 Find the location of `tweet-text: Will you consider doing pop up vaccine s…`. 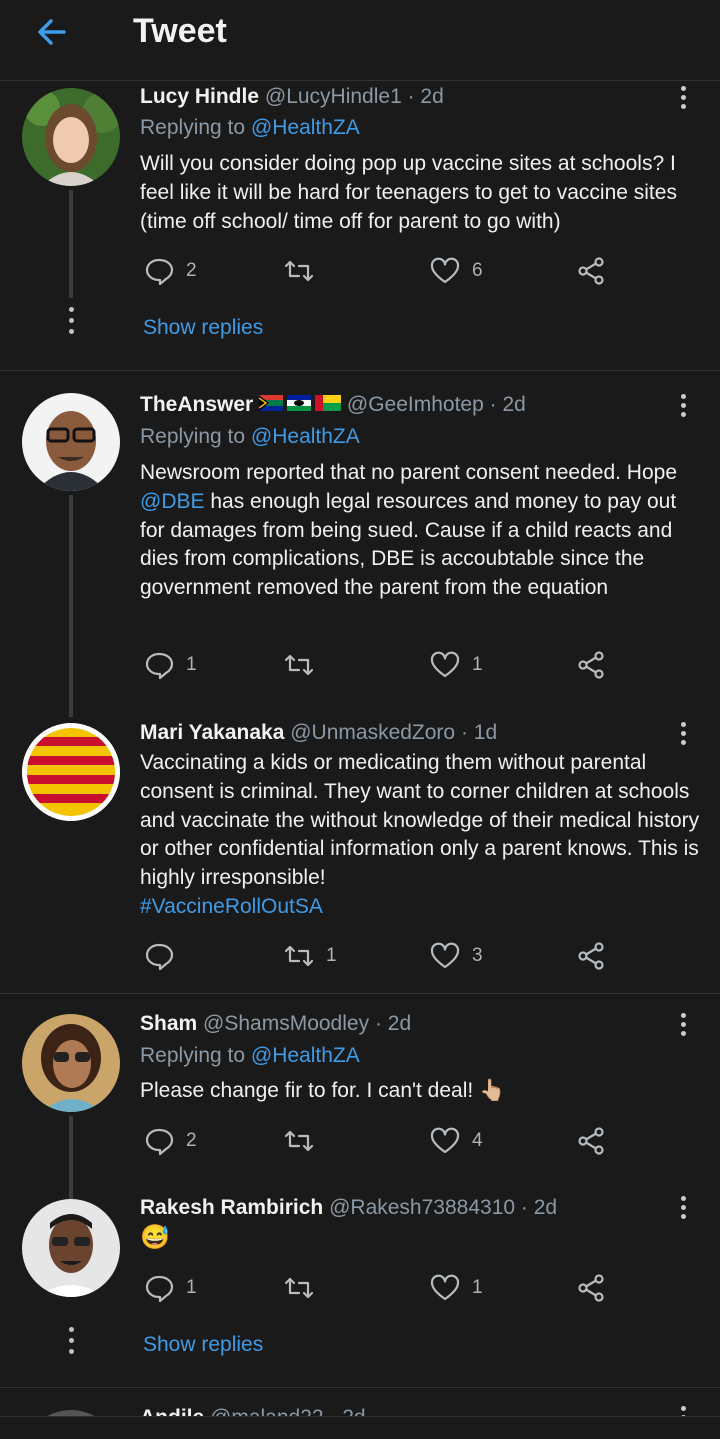

tweet-text: Will you consider doing pop up vaccine s… is located at coordinates (408, 192).